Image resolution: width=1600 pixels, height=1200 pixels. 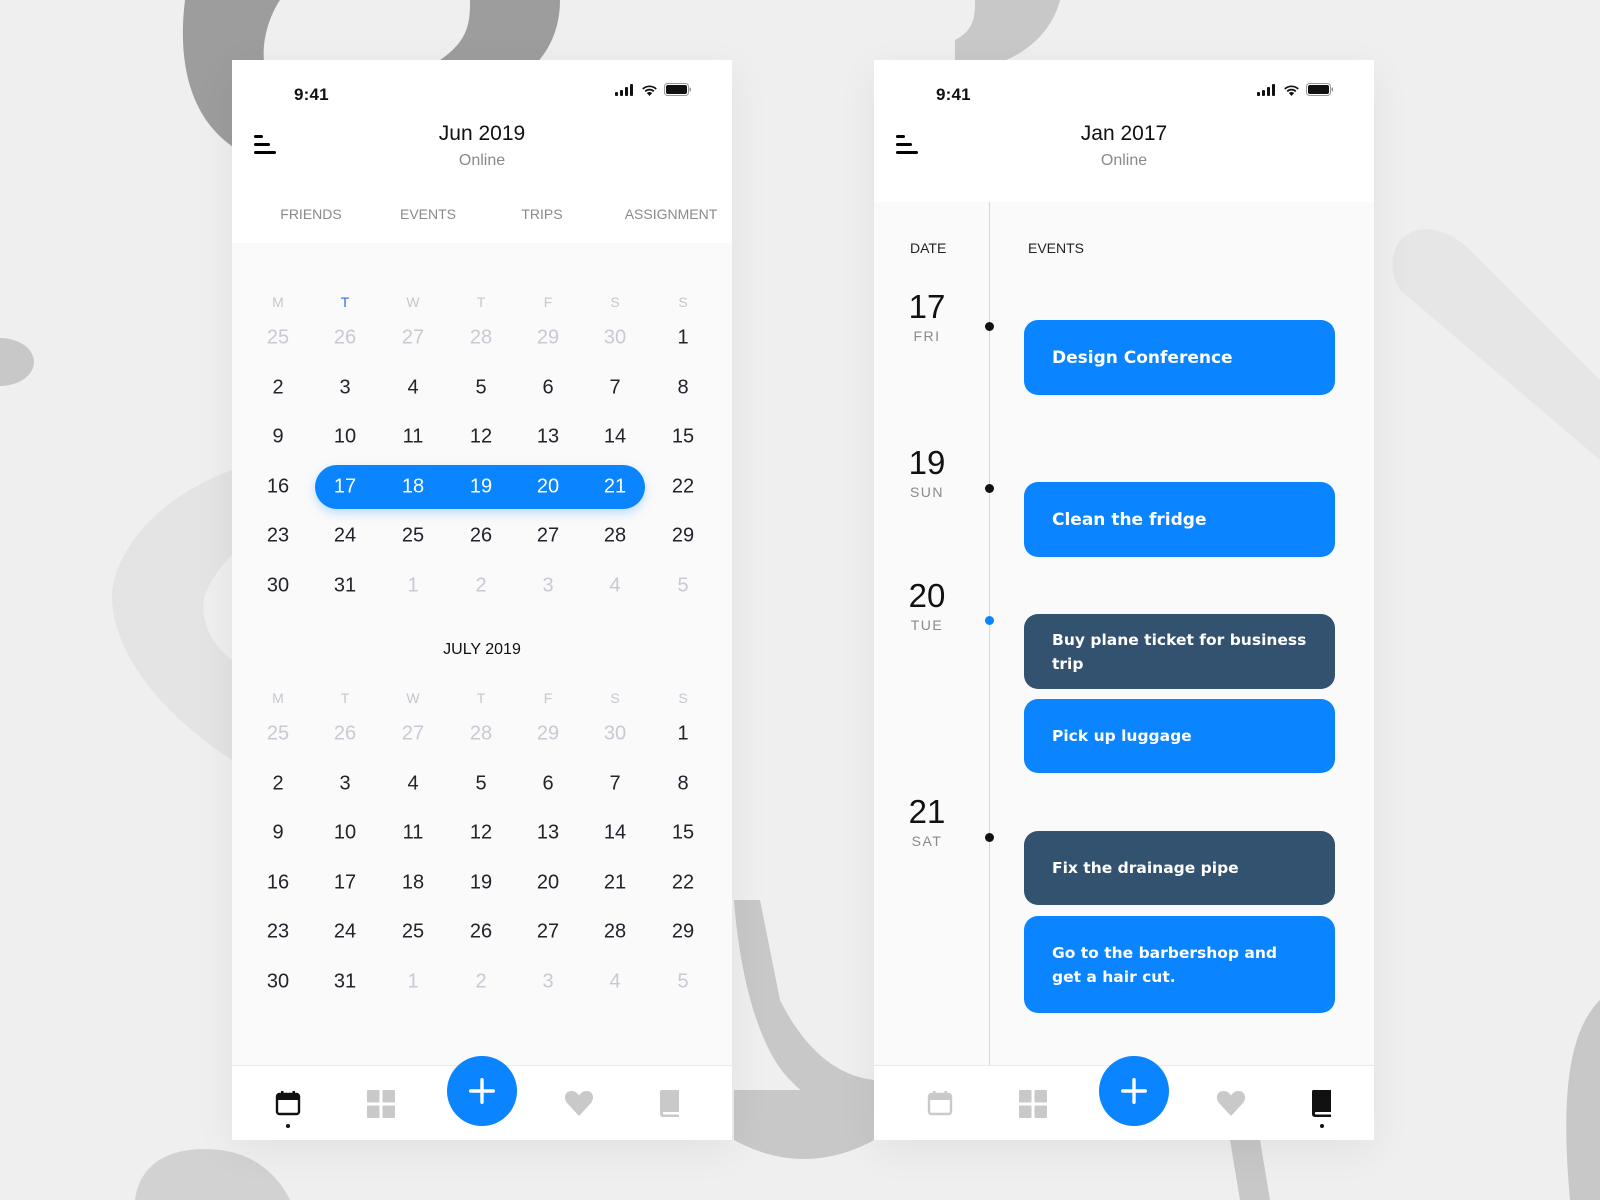 I want to click on tab-assignment: ASSIGNMENT, so click(x=671, y=214).